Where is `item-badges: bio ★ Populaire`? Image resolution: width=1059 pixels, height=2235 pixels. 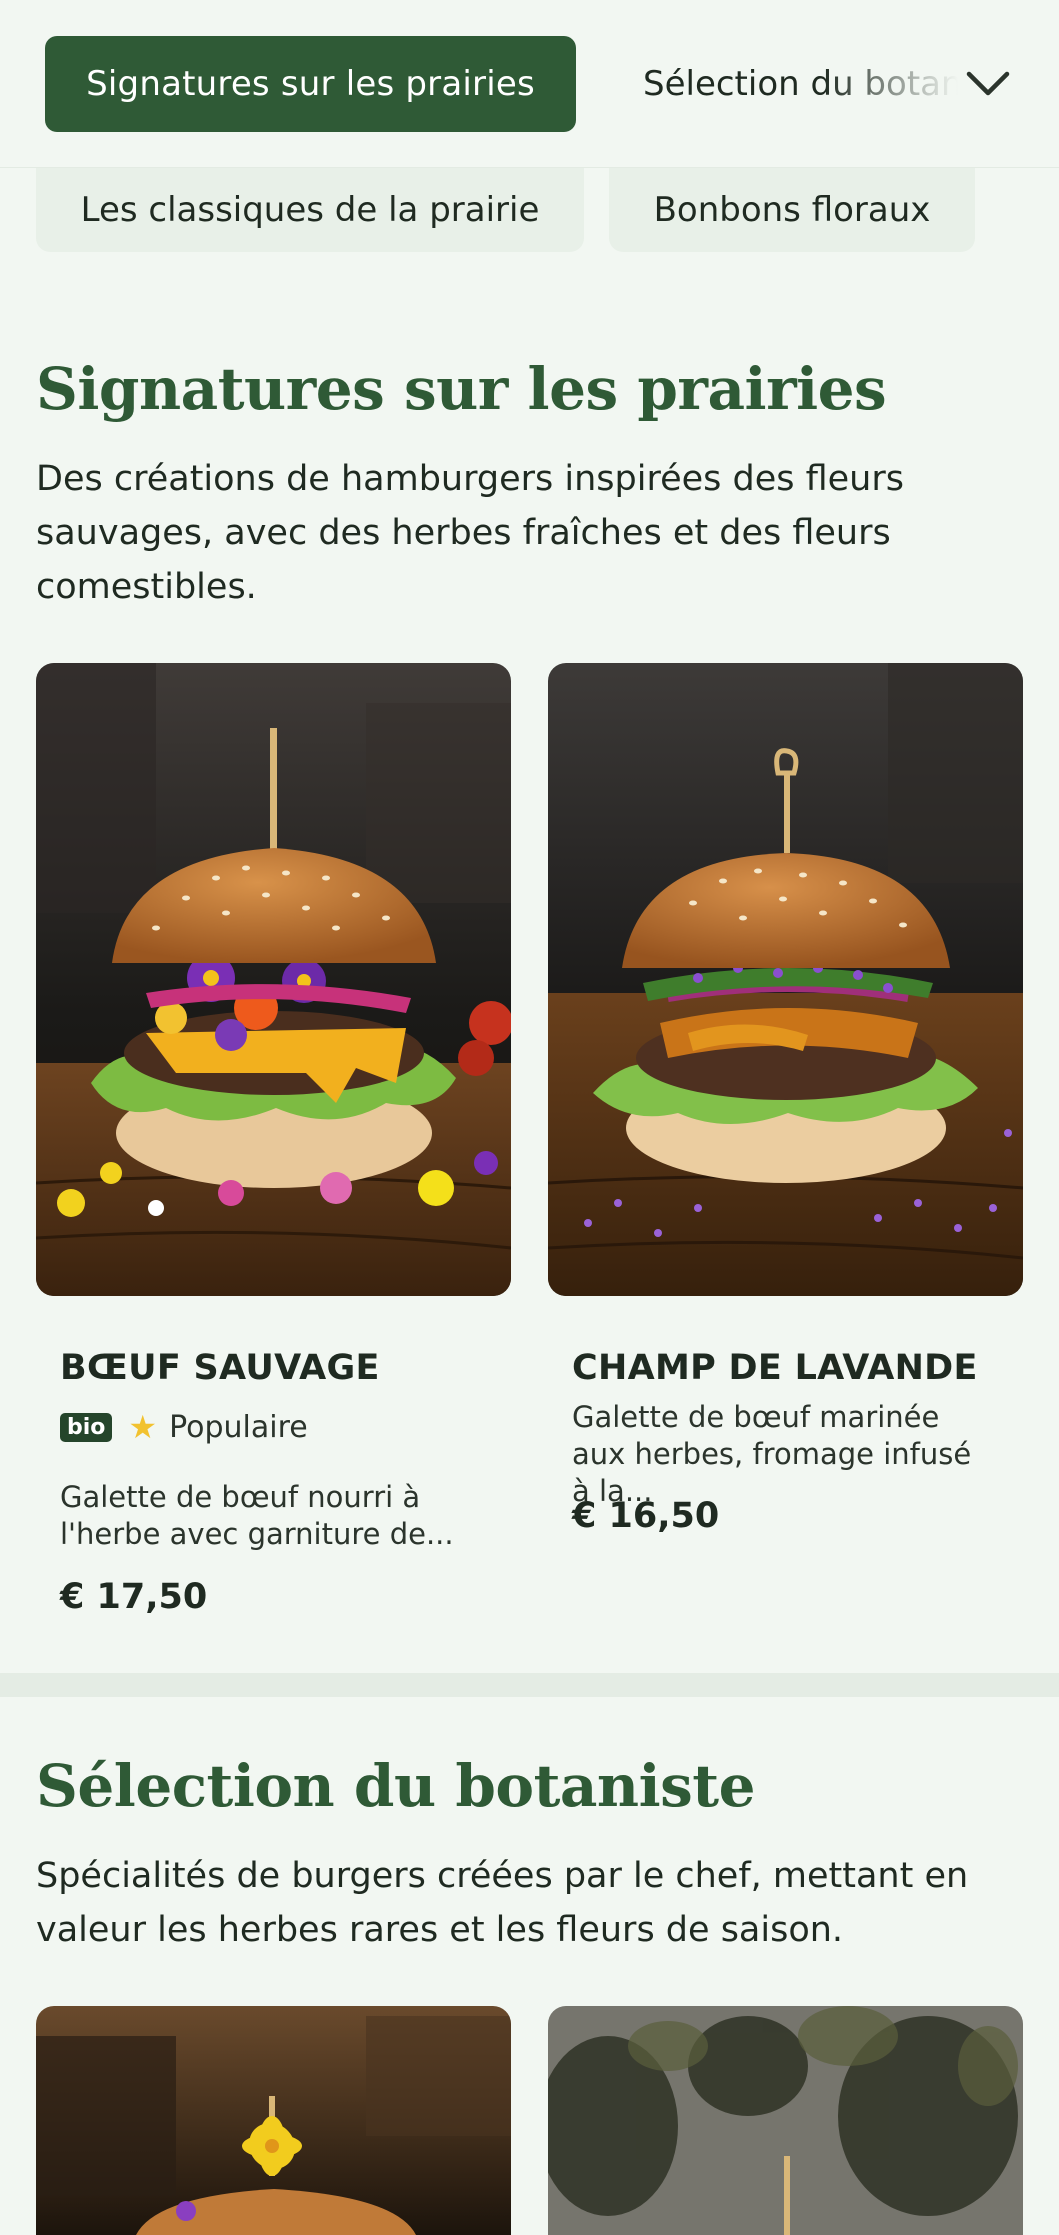
item-badges: bio ★ Populaire is located at coordinates (184, 1427).